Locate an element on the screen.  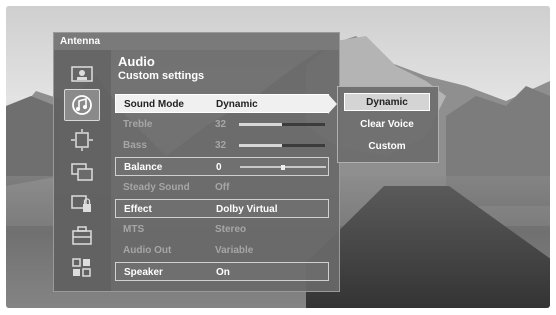
setting-label: Sound Mode is located at coordinates (154, 104).